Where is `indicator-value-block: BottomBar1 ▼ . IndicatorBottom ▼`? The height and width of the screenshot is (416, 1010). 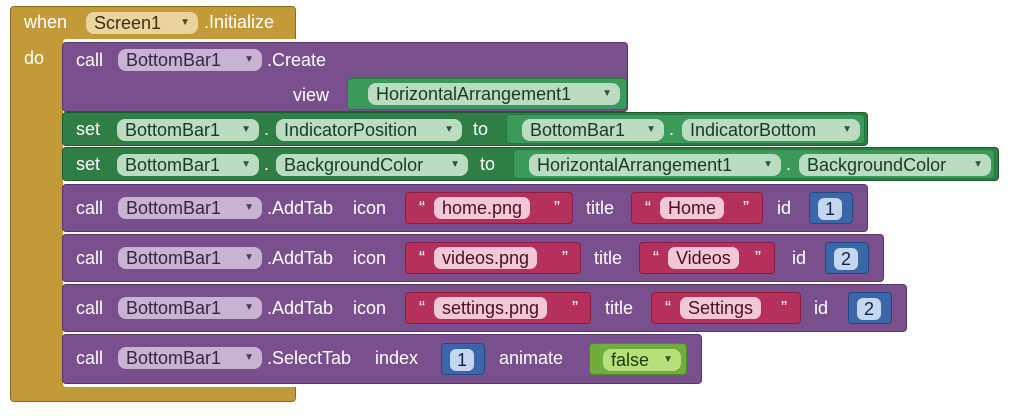
indicator-value-block: BottomBar1 ▼ . IndicatorBottom ▼ is located at coordinates (685, 129).